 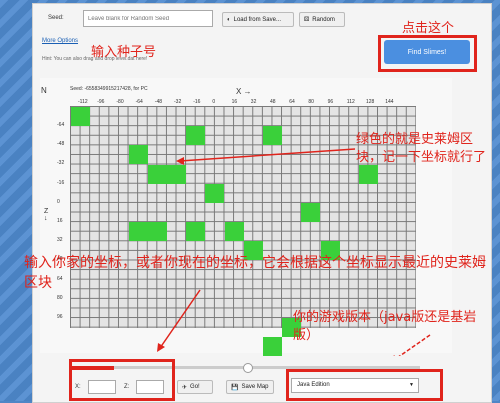 I want to click on x-tick: -64, so click(x=139, y=102).